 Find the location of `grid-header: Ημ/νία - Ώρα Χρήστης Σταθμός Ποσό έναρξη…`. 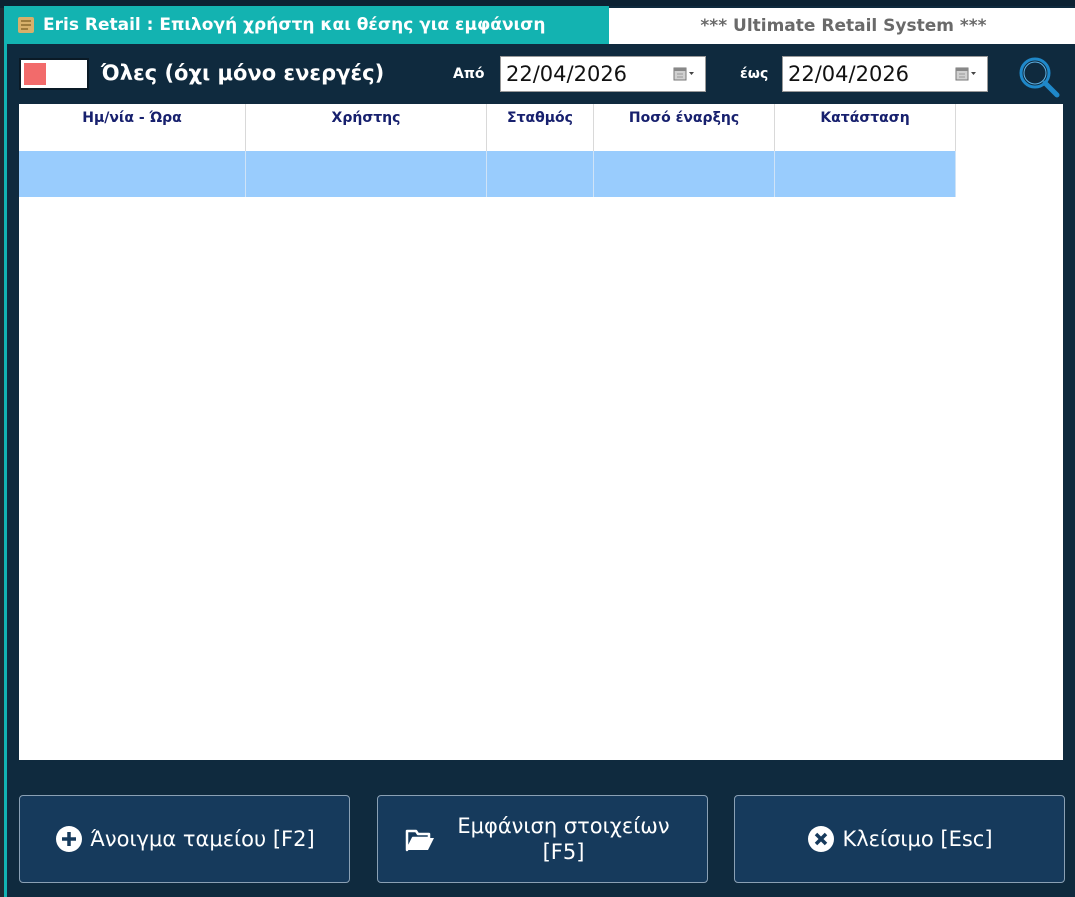

grid-header: Ημ/νία - Ώρα Χρήστης Σταθμός Ποσό έναρξη… is located at coordinates (541, 127).